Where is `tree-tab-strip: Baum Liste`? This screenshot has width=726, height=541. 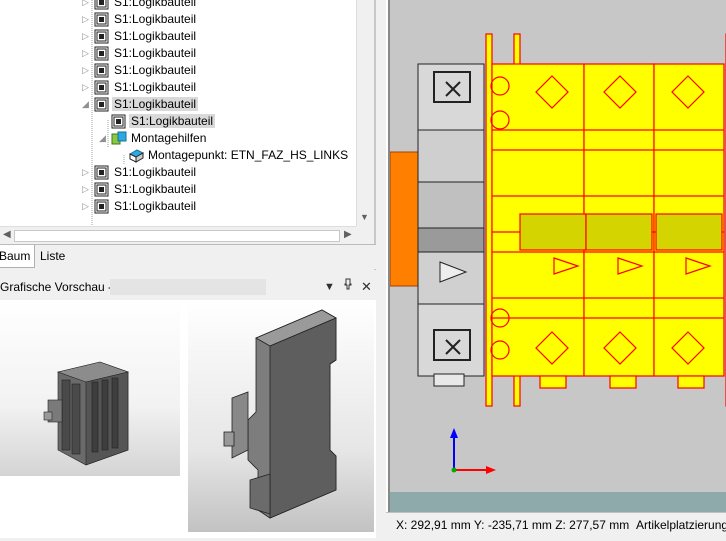 tree-tab-strip: Baum Liste is located at coordinates (188, 256).